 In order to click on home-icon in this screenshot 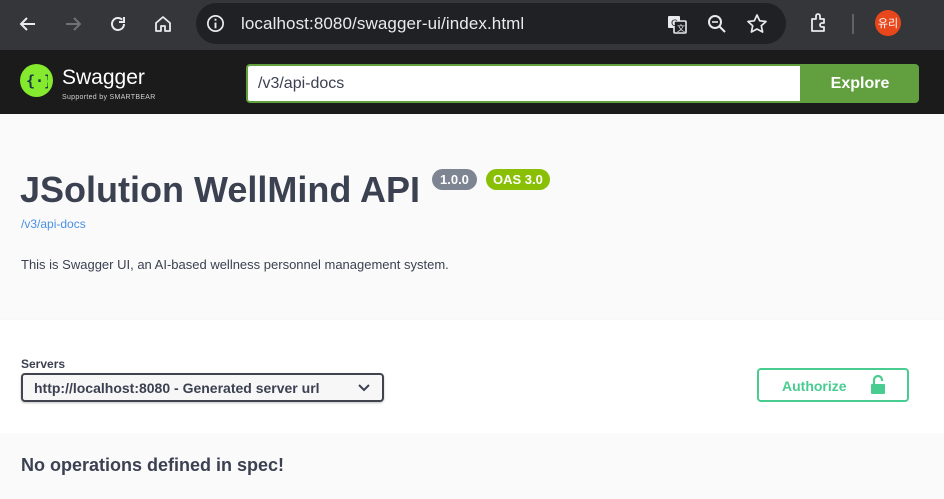, I will do `click(163, 24)`.